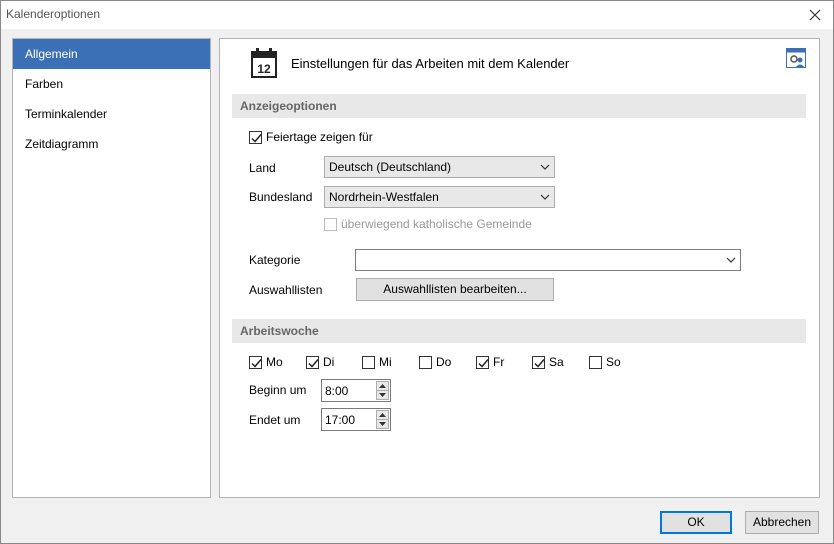 The width and height of the screenshot is (834, 544). Describe the element at coordinates (262, 168) in the screenshot. I see `land-label: Land` at that location.